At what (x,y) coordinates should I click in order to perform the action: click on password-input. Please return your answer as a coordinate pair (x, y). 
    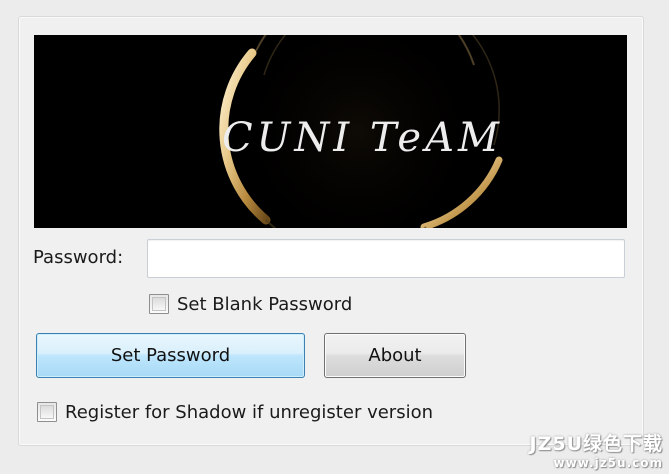
    Looking at the image, I should click on (386, 258).